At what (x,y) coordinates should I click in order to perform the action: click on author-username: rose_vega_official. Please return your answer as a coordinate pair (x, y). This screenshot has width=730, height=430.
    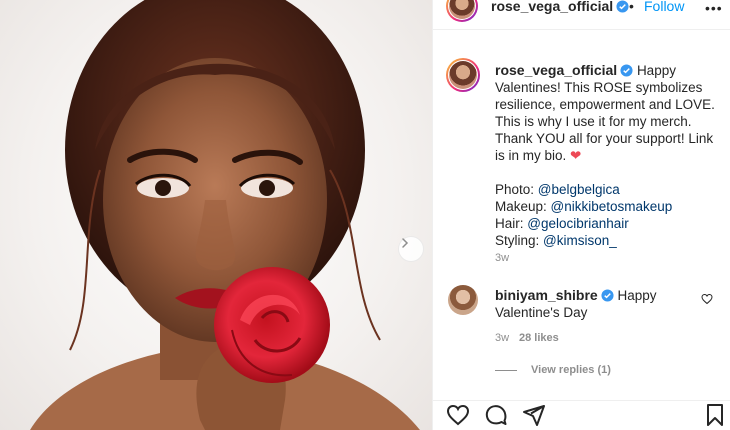
    Looking at the image, I should click on (560, 7).